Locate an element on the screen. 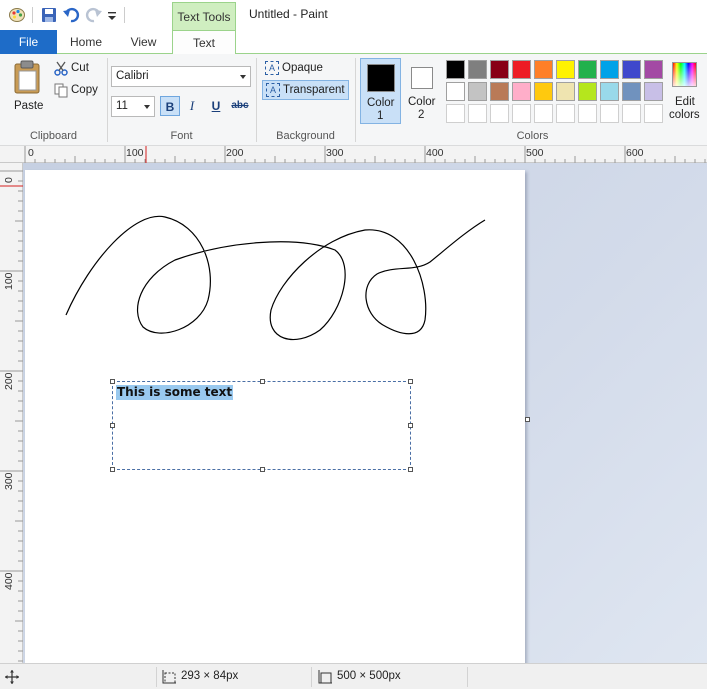 Image resolution: width=707 pixels, height=689 pixels. text-tools-context-label: Text Tools is located at coordinates (204, 16).